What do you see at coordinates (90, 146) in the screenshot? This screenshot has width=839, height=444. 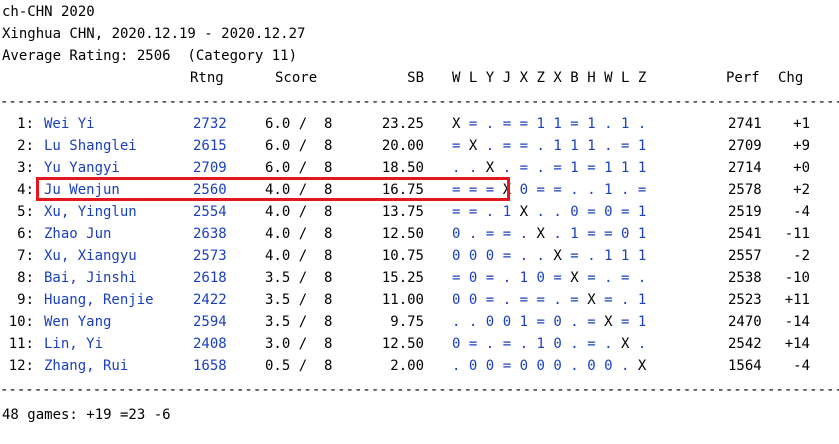 I see `player-name-link: Lu Shanglei` at bounding box center [90, 146].